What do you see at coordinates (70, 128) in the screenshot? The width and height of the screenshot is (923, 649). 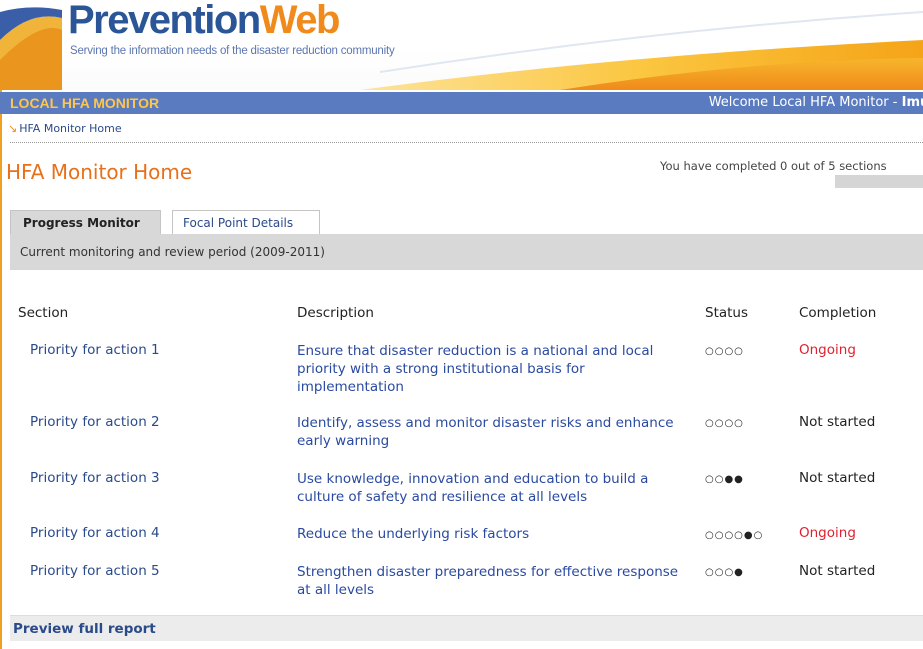 I see `breadcrumb-home-link: HFA Monitor Home` at bounding box center [70, 128].